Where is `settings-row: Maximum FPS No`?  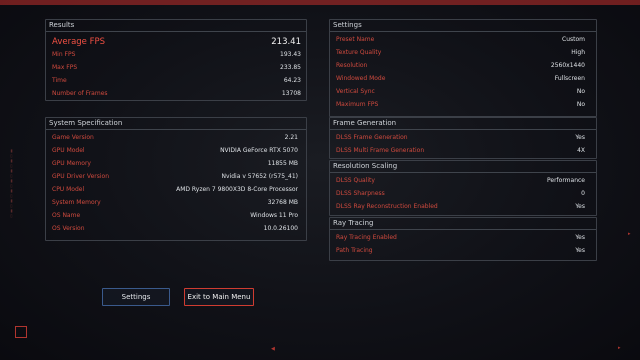 settings-row: Maximum FPS No is located at coordinates (460, 104).